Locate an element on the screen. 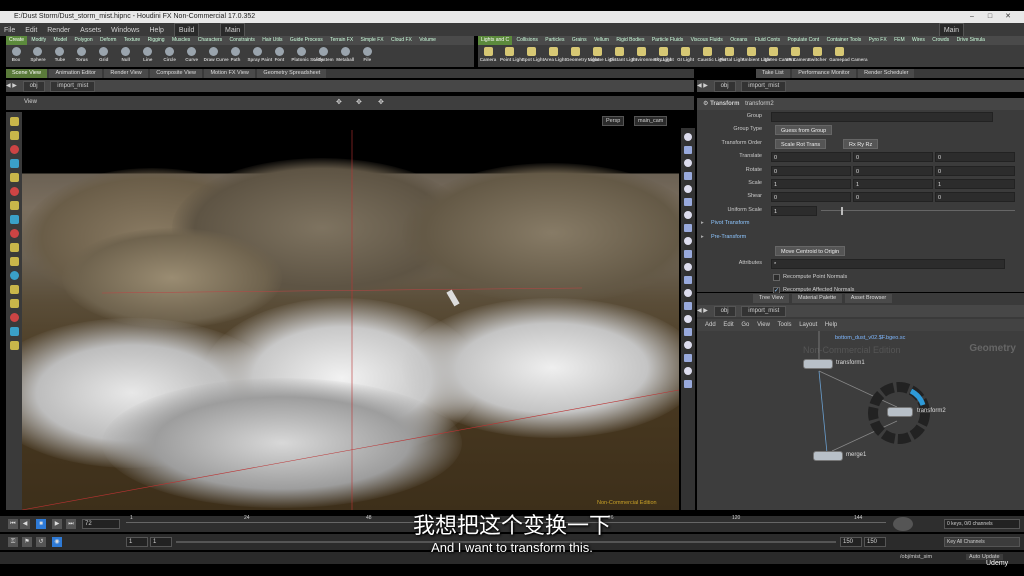  tool-geometry-light: Geometry Light is located at coordinates (582, 56).